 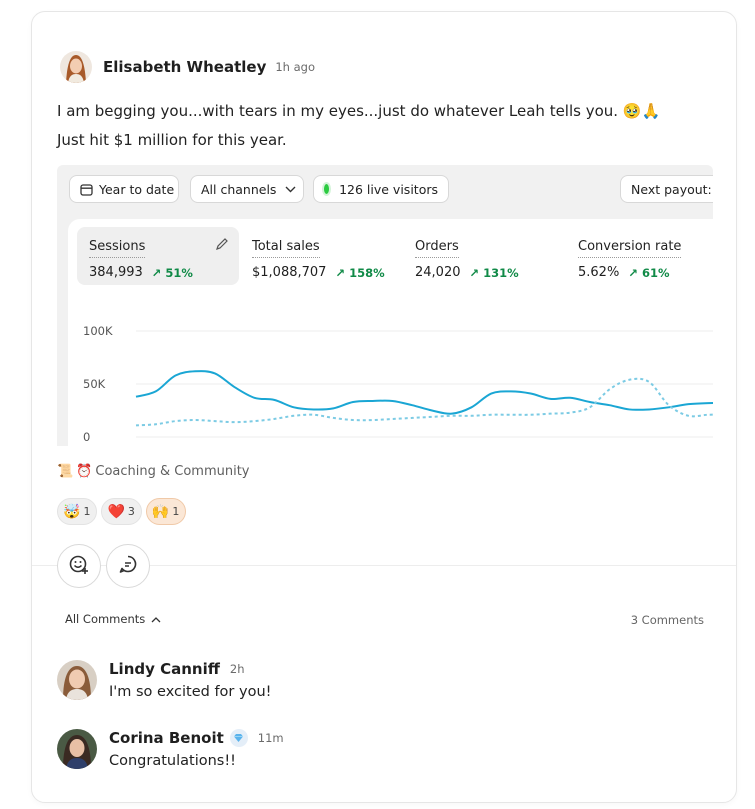 I want to click on alarm-clock-icon: ⏰, so click(x=84, y=471).